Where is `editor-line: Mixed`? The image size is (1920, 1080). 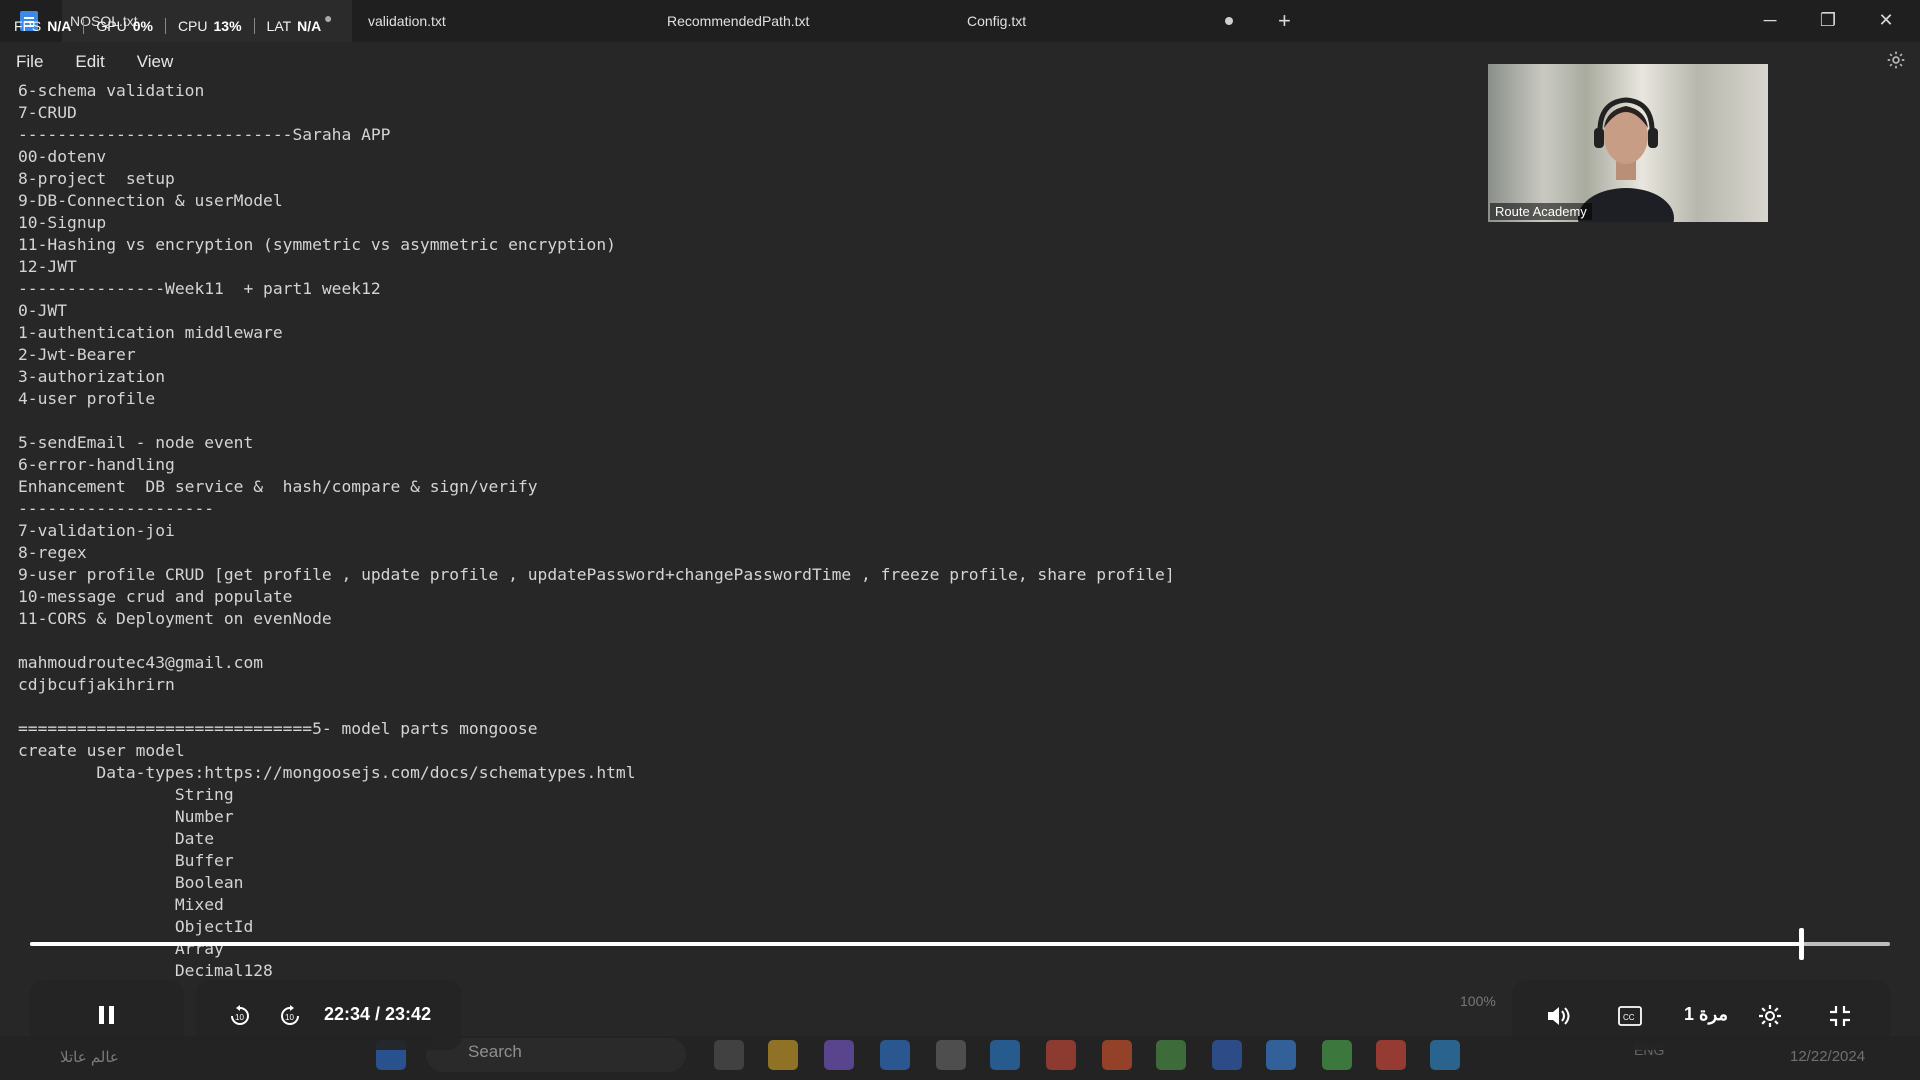
editor-line: Mixed is located at coordinates (121, 904).